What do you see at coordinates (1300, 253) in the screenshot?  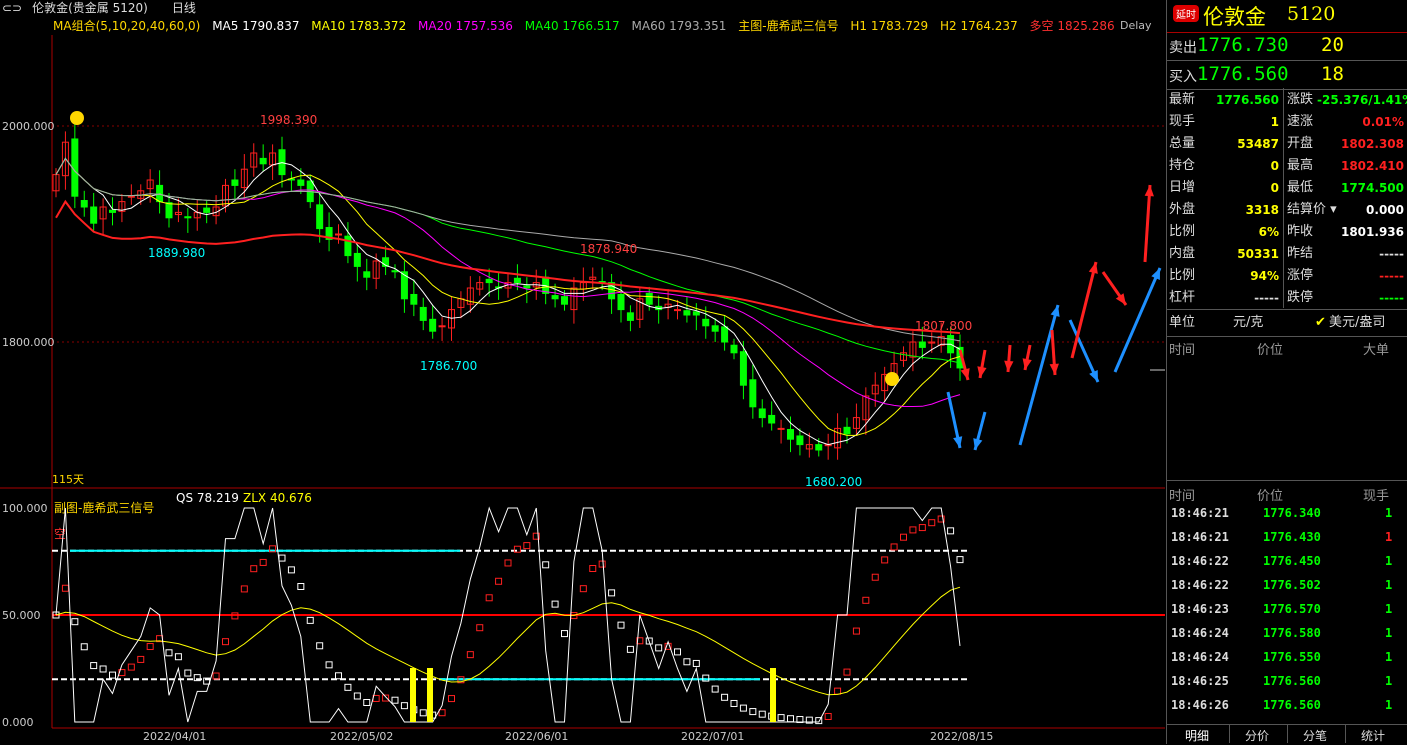 I see `quote-right-label: 昨结` at bounding box center [1300, 253].